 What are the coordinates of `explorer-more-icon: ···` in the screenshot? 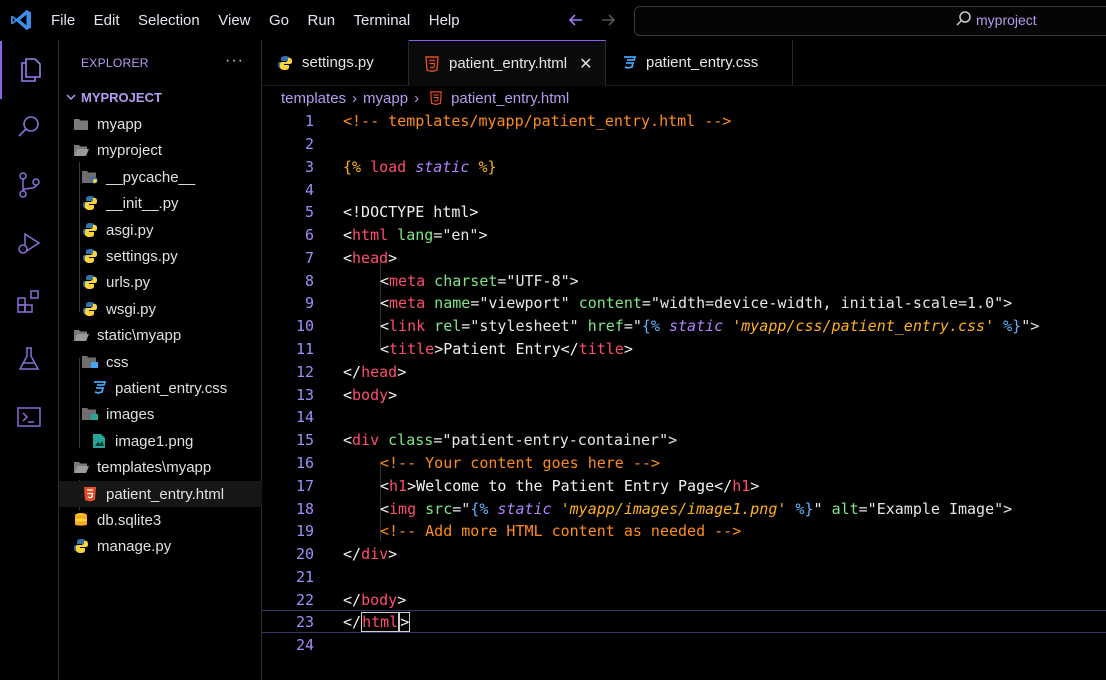 It's located at (234, 61).